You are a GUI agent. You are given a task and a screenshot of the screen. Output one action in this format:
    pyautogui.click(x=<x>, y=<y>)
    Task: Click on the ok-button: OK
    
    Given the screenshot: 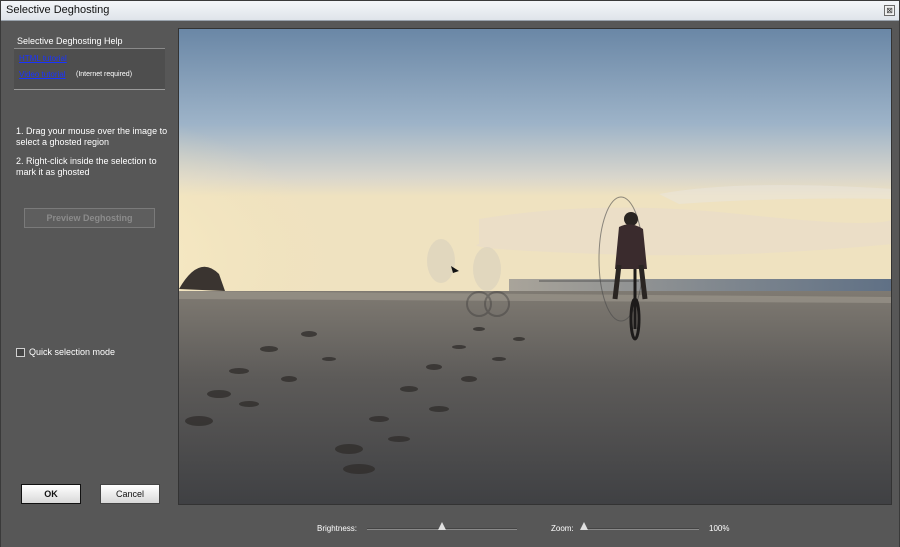 What is the action you would take?
    pyautogui.click(x=51, y=494)
    